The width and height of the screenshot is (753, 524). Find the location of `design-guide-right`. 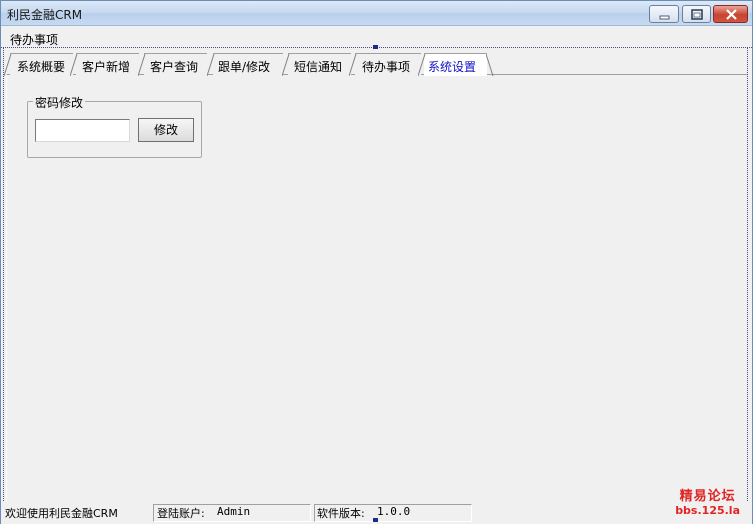

design-guide-right is located at coordinates (747, 285).